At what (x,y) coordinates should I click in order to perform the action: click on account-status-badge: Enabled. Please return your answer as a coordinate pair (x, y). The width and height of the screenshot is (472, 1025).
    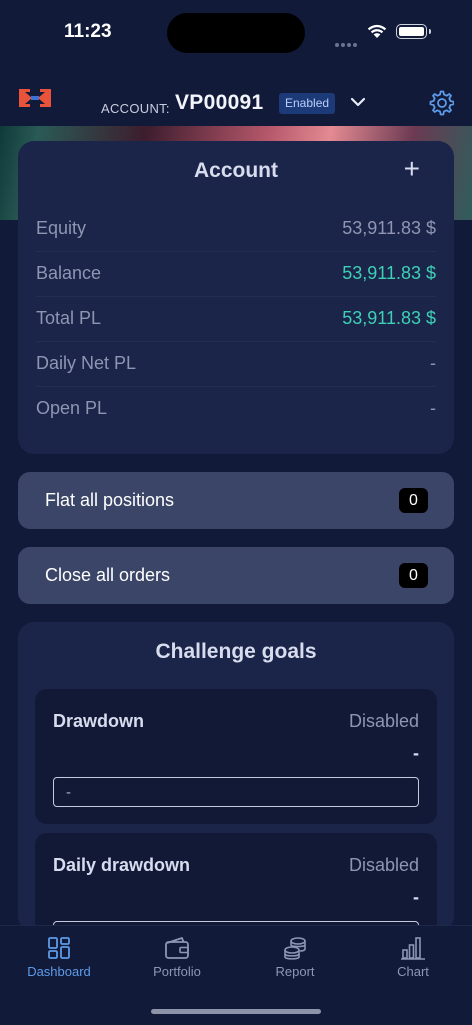
    Looking at the image, I should click on (307, 103).